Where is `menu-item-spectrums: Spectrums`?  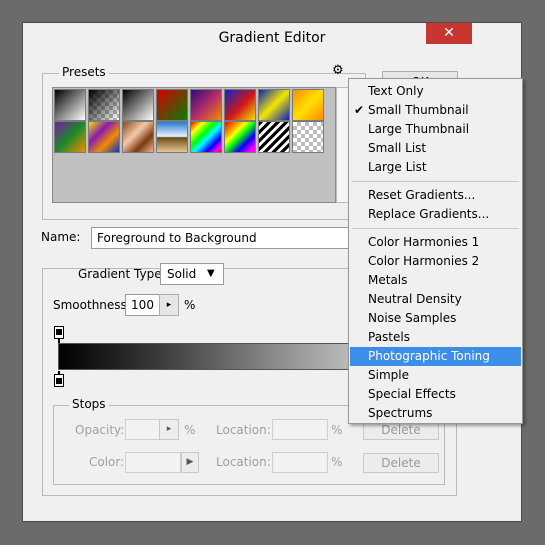 menu-item-spectrums: Spectrums is located at coordinates (435, 413).